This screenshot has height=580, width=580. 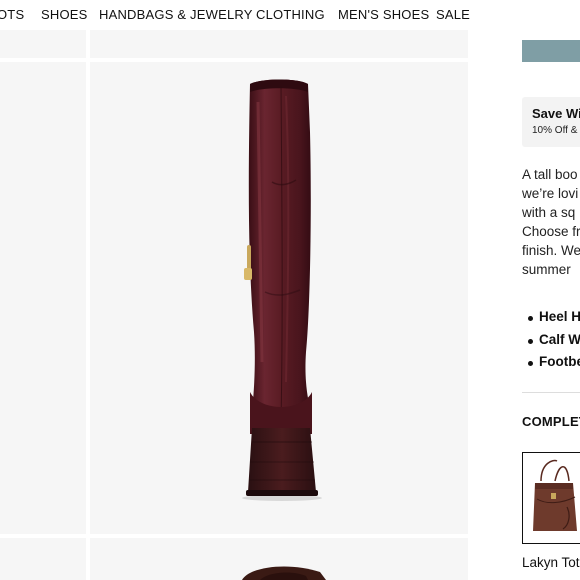 What do you see at coordinates (453, 14) in the screenshot?
I see `nav-item-sale: SALE` at bounding box center [453, 14].